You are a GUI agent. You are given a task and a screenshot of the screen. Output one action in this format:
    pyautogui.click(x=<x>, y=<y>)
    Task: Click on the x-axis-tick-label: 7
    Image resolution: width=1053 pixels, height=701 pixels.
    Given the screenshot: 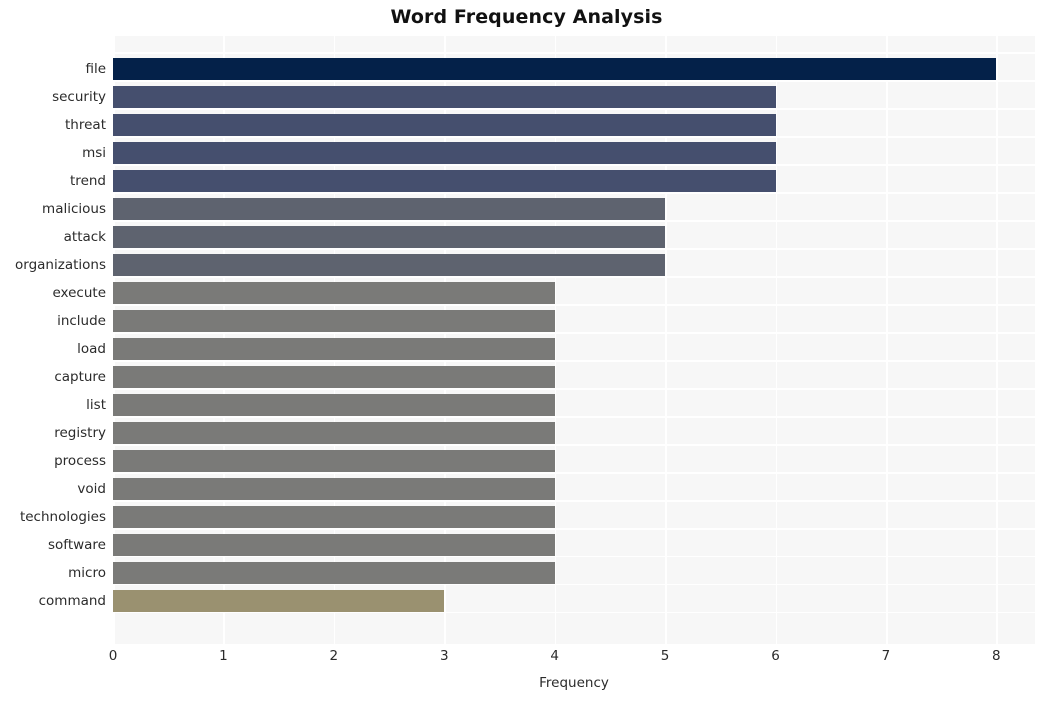 What is the action you would take?
    pyautogui.click(x=886, y=656)
    